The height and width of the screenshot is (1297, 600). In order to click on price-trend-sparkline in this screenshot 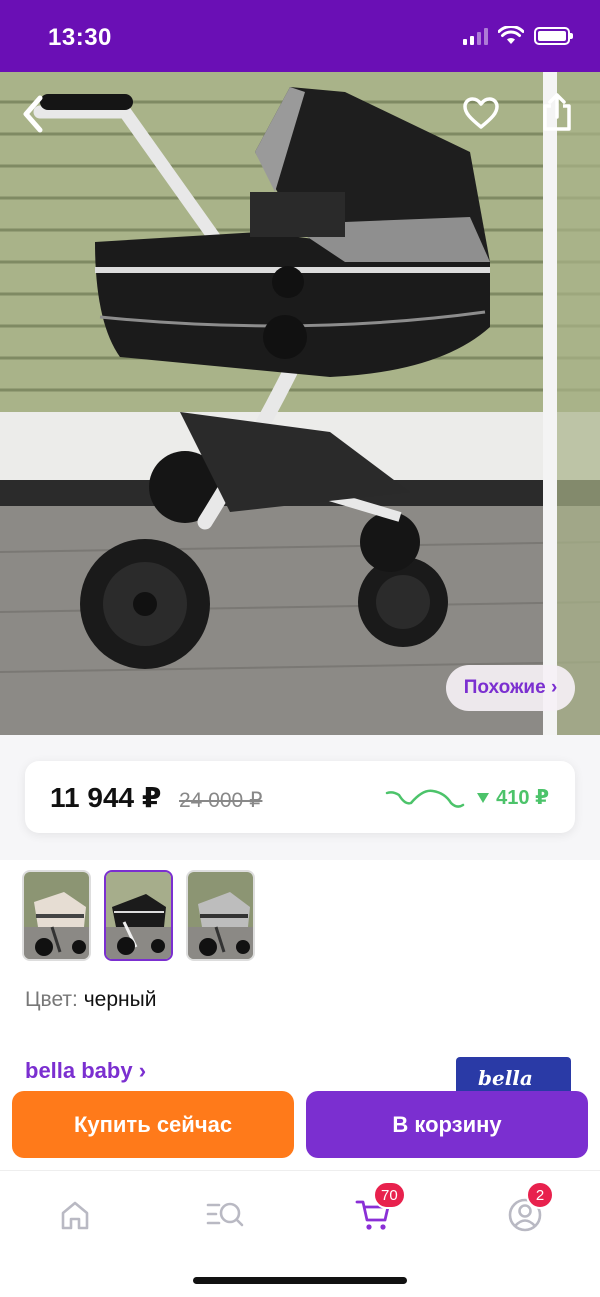, I will do `click(425, 798)`.